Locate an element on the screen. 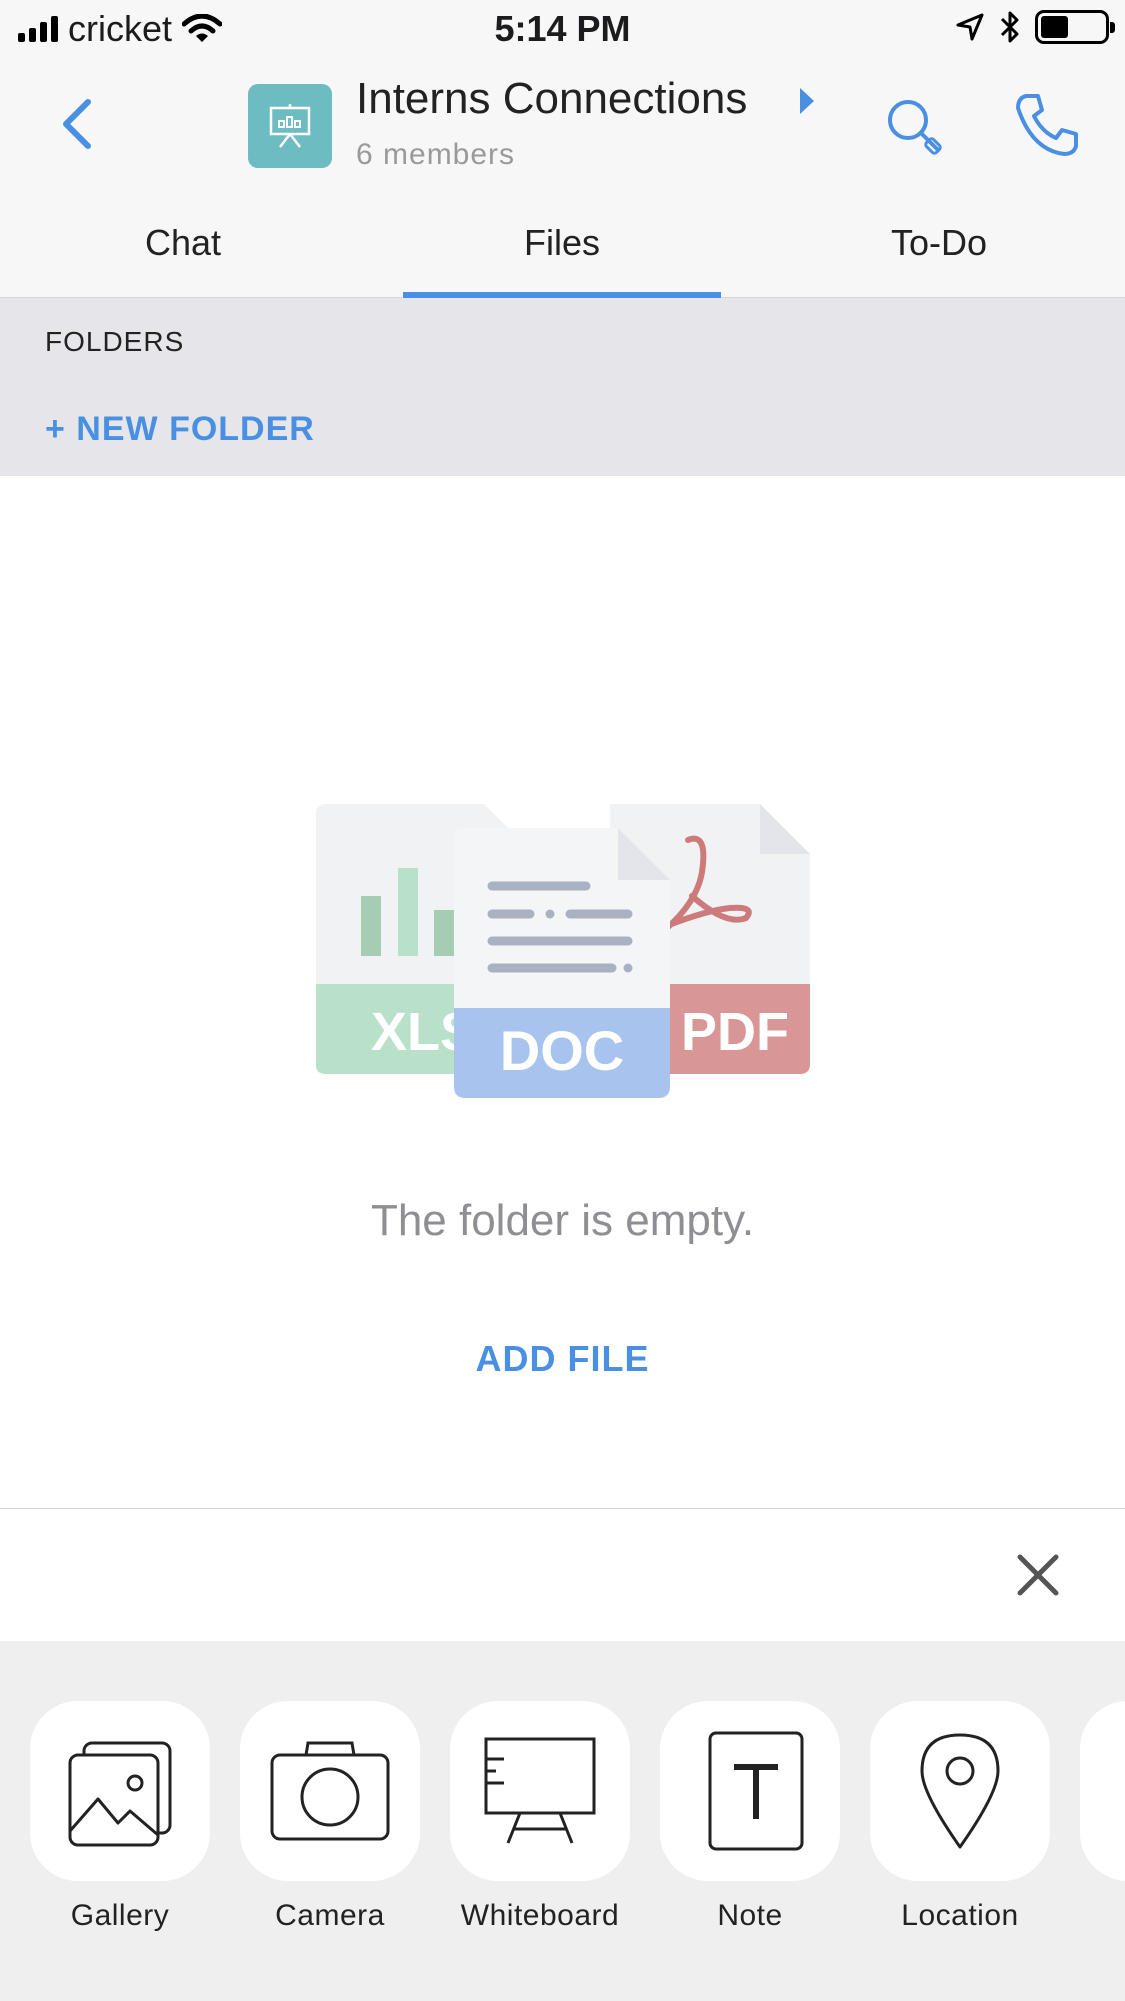 Image resolution: width=1125 pixels, height=2001 pixels. whiteboard-tile is located at coordinates (540, 1791).